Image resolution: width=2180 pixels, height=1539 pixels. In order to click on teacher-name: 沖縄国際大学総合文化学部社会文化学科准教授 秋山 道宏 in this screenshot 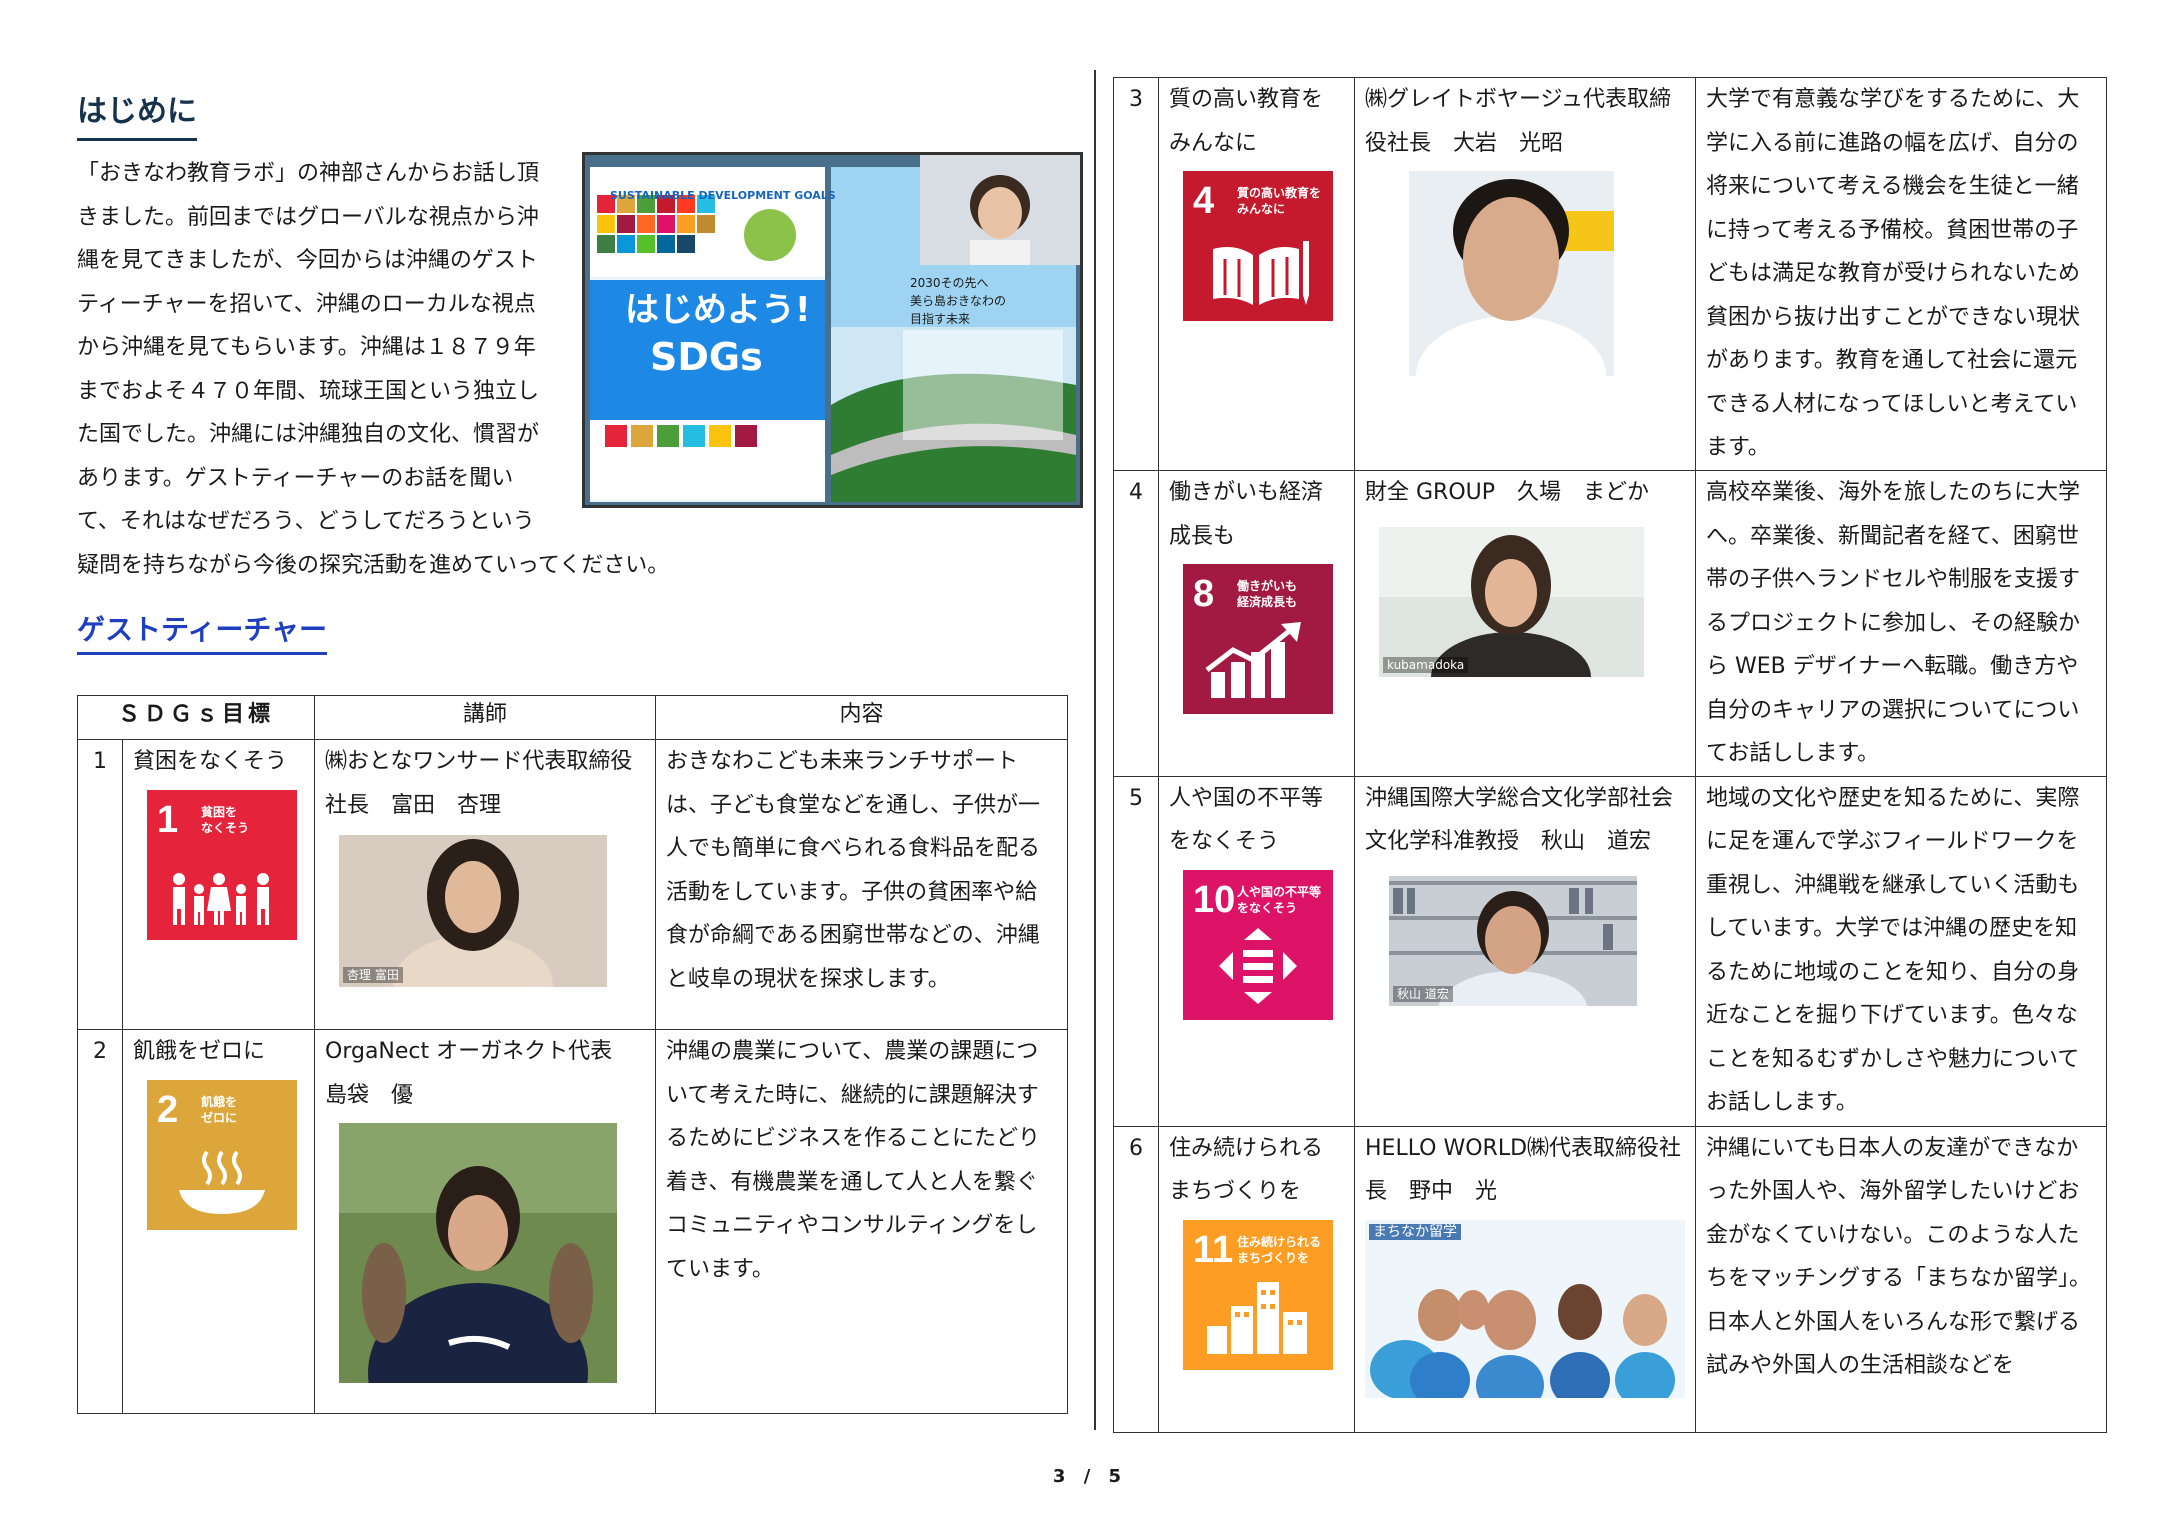, I will do `click(1519, 820)`.